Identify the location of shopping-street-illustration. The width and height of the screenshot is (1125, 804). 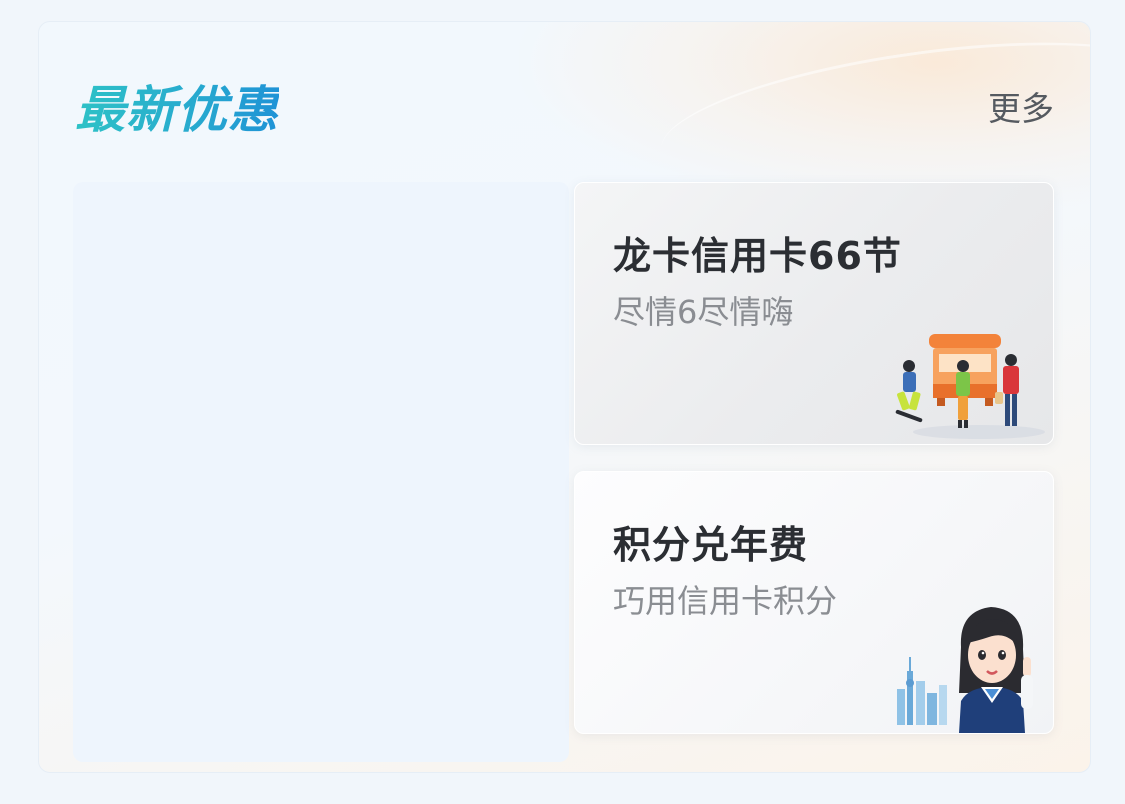
(970, 386).